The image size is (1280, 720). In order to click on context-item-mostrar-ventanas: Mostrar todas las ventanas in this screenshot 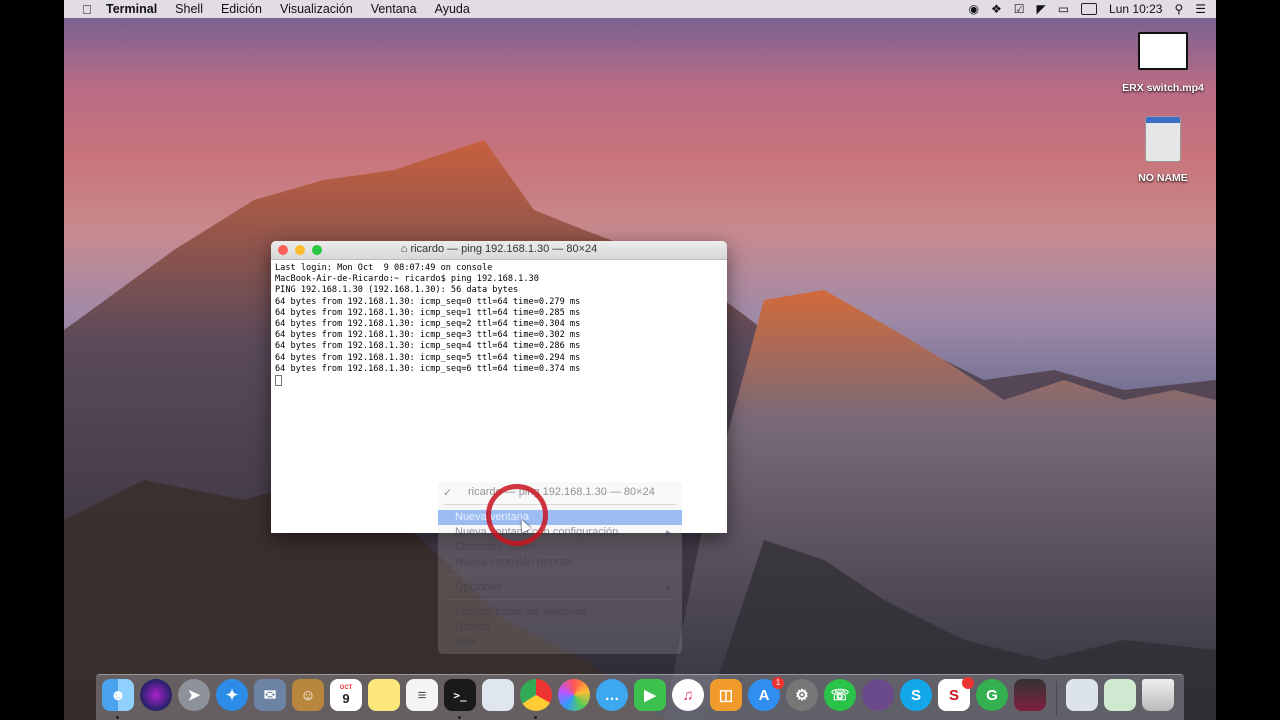, I will do `click(560, 612)`.